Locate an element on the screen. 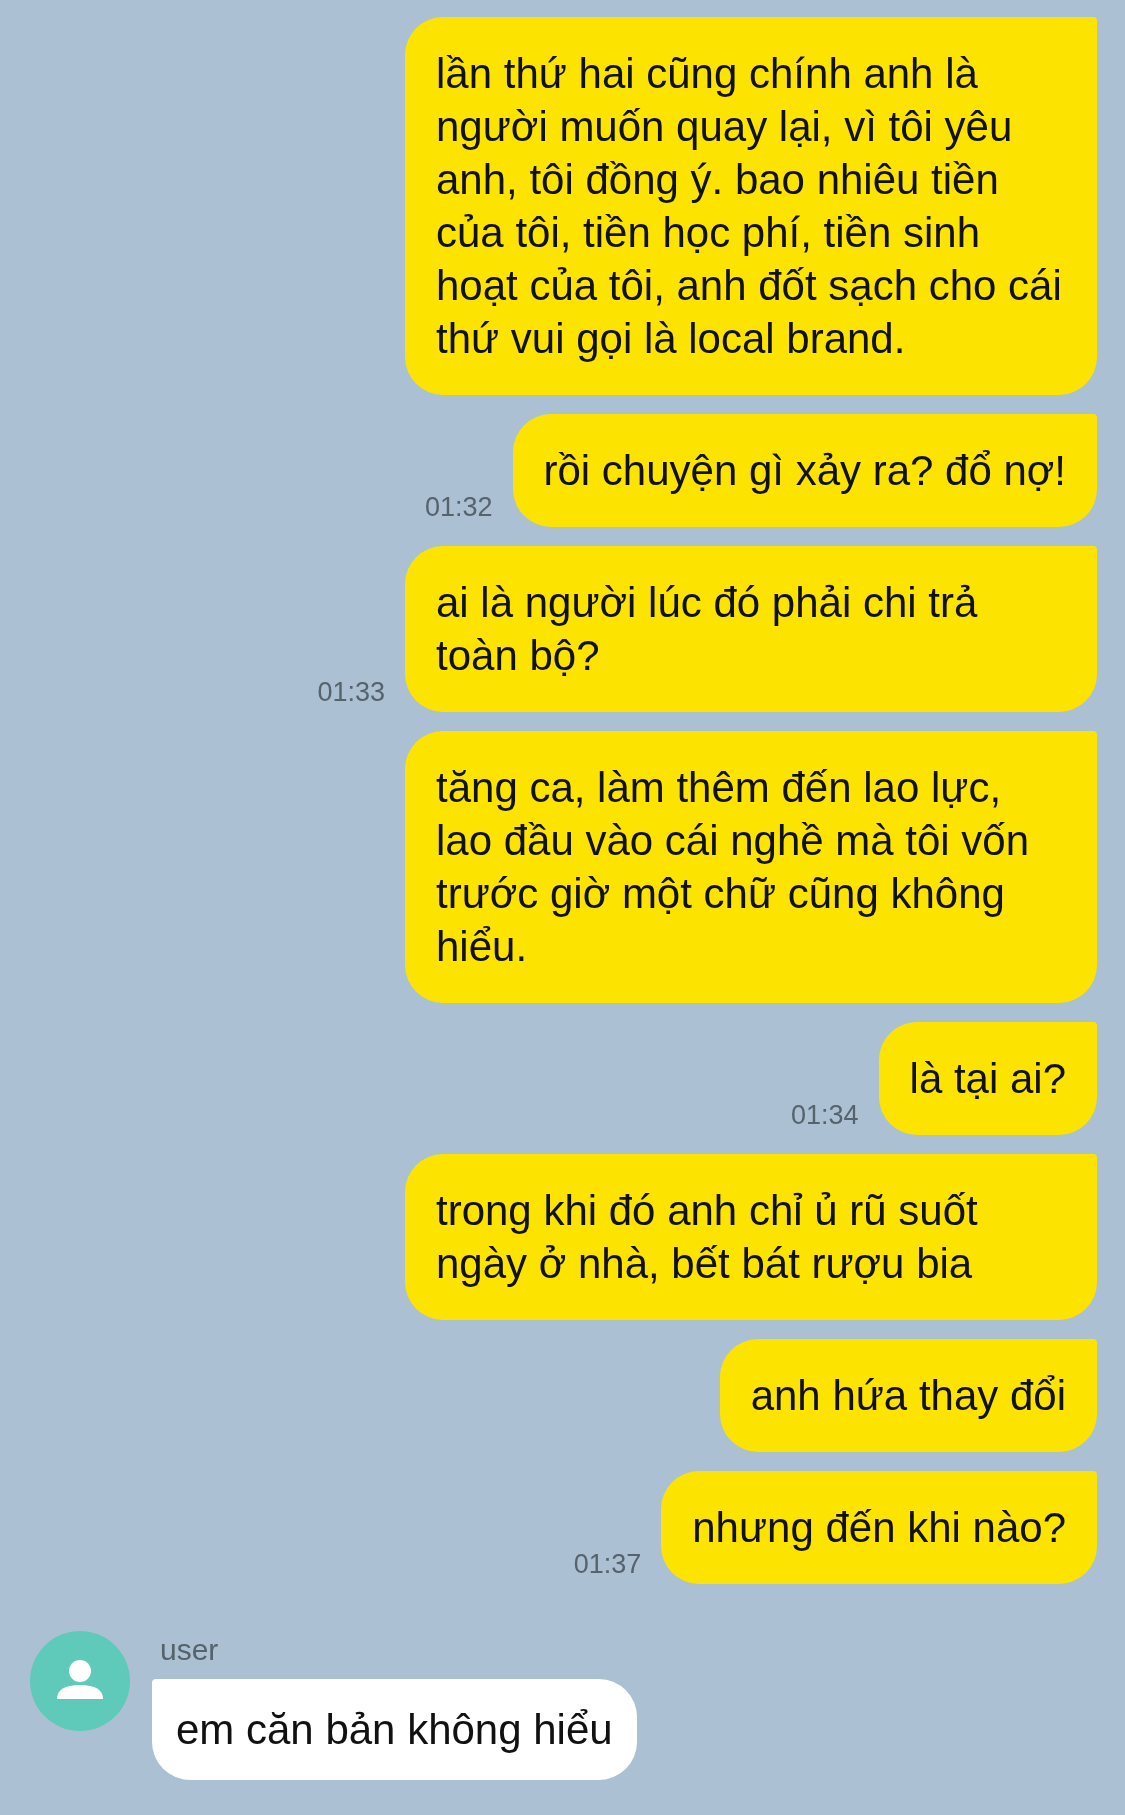  sent-message-bubble: tăng ca, làm thêm đến lao lực, lao đầu vào cái nghề mà tôi vốn trước giờ một chữ cũng không hiểu. is located at coordinates (751, 867).